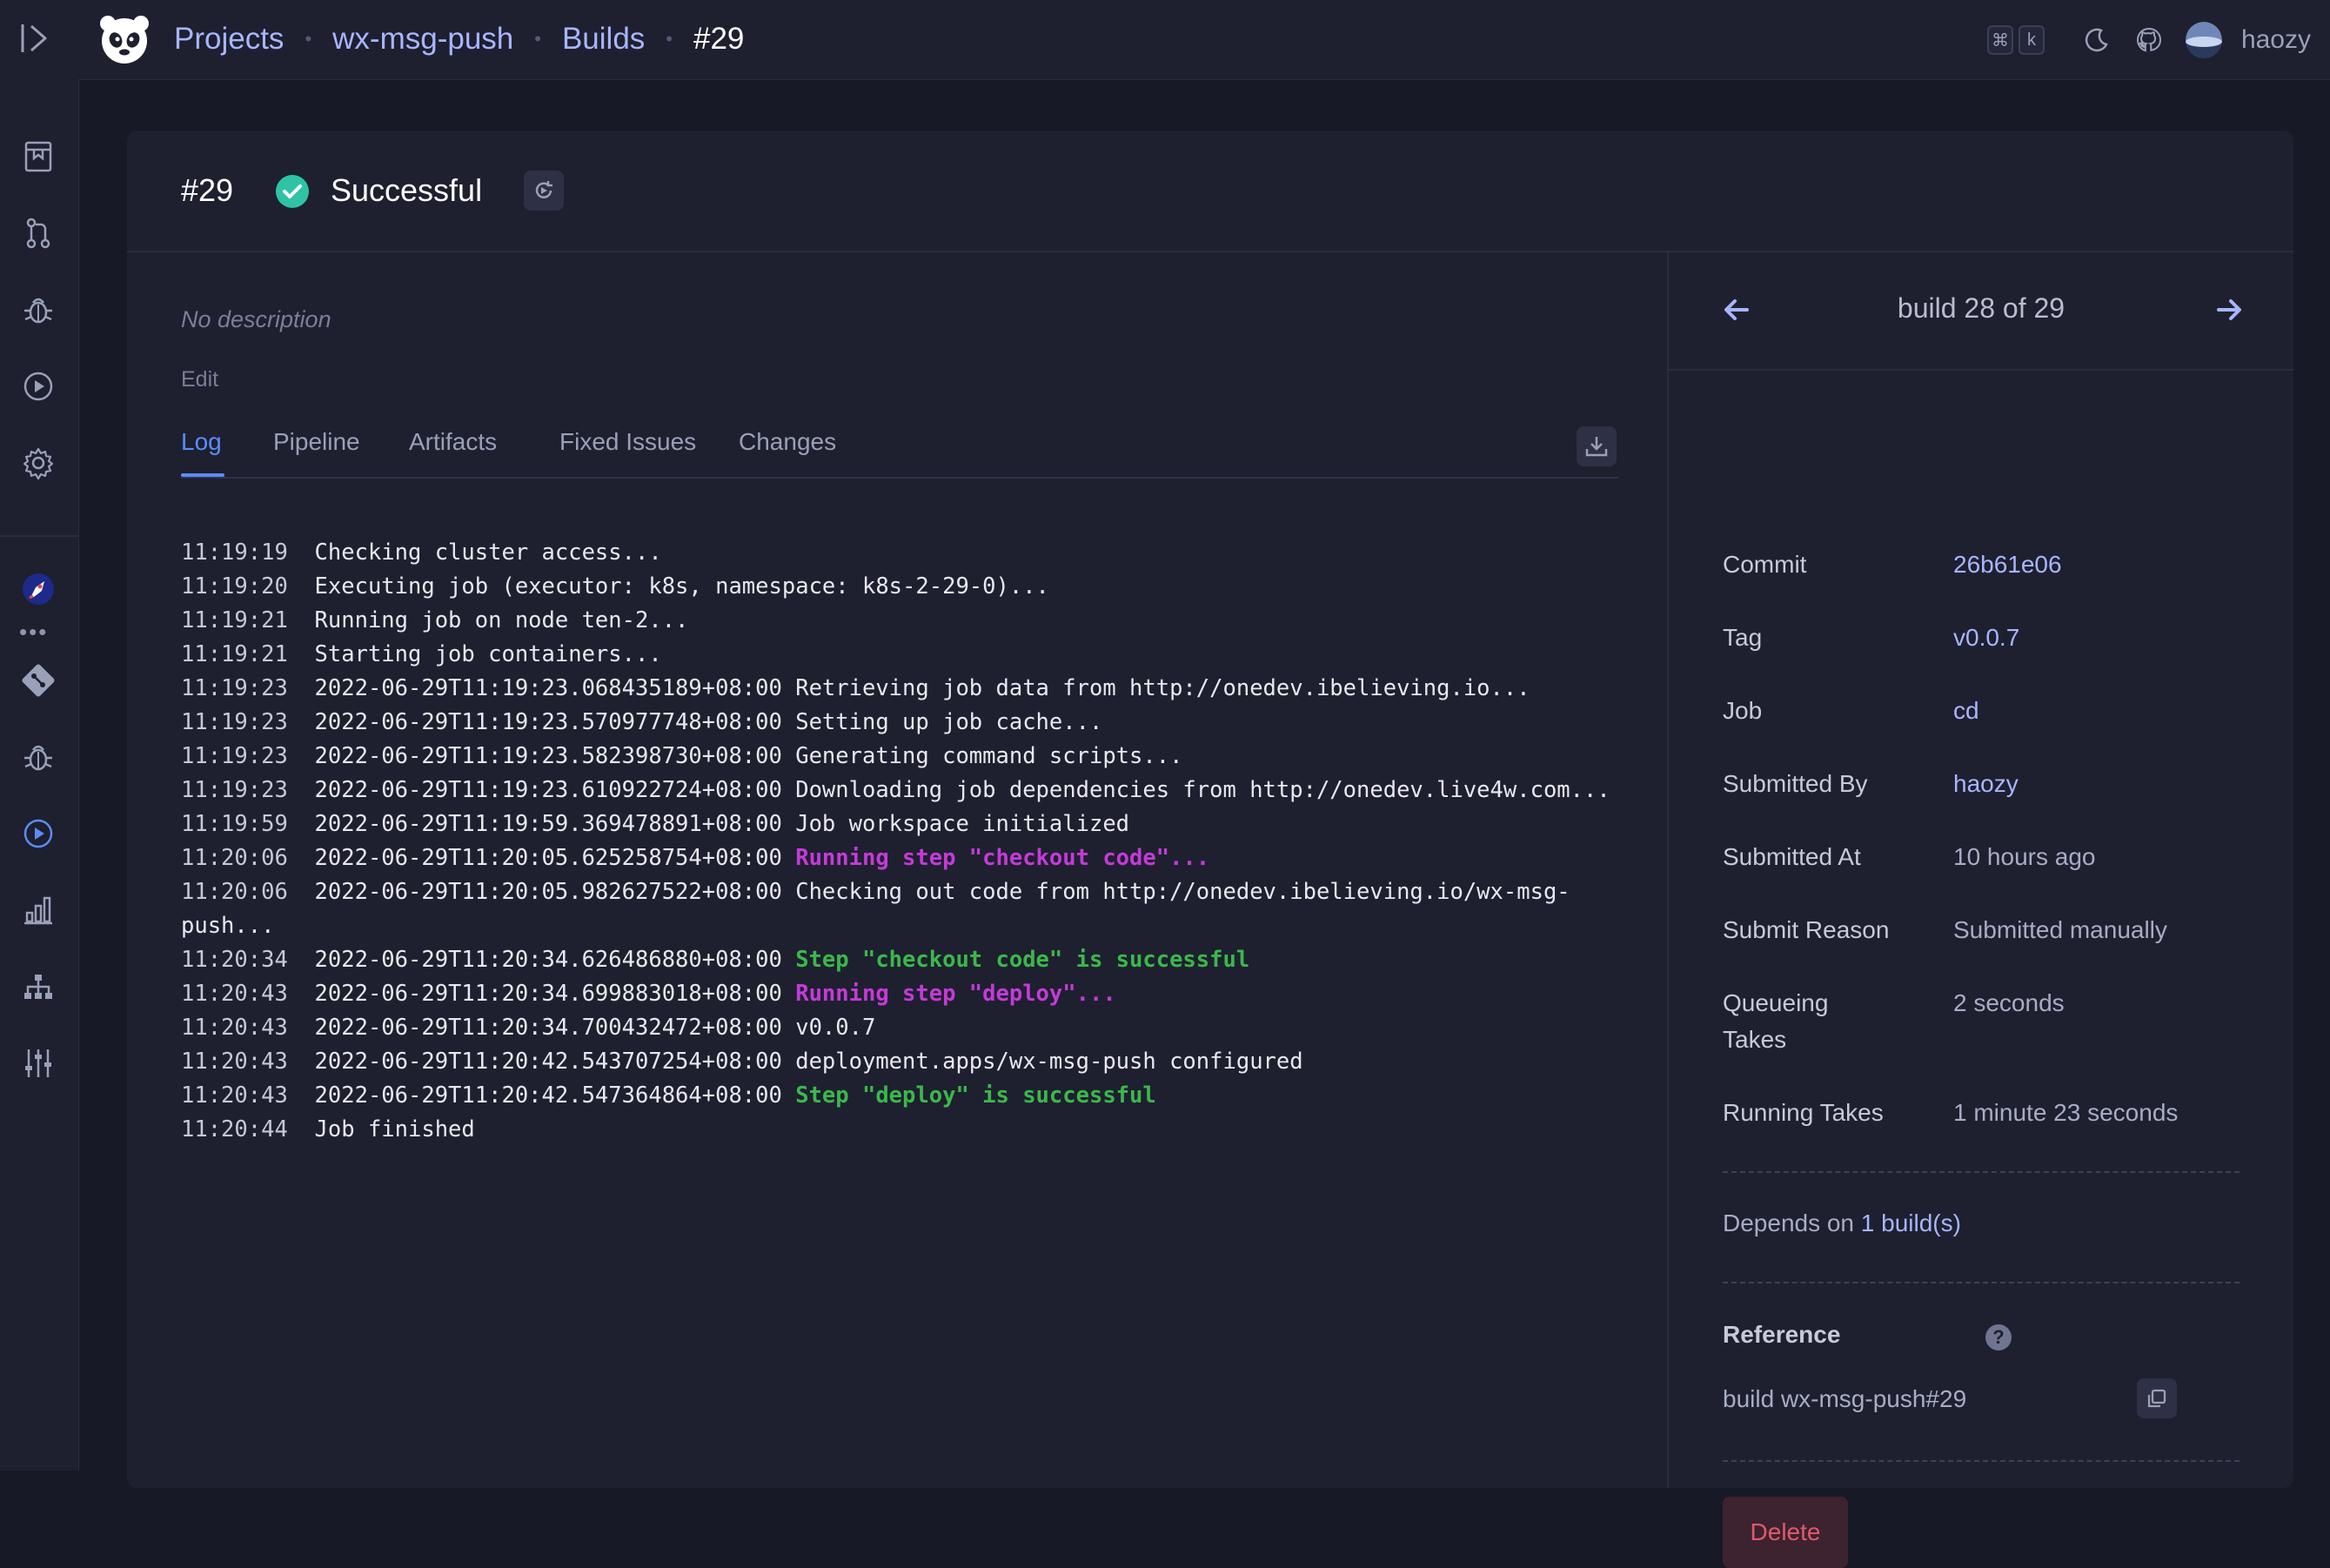 The image size is (2330, 1568). What do you see at coordinates (2000, 40) in the screenshot?
I see `cmd-key: ⌘` at bounding box center [2000, 40].